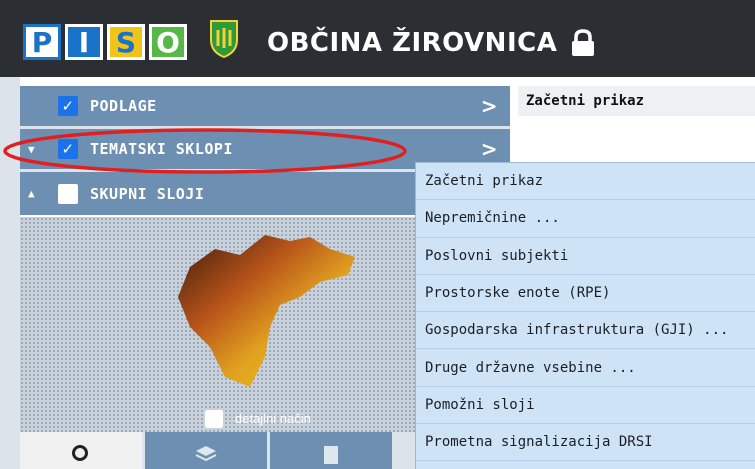  Describe the element at coordinates (68, 149) in the screenshot. I see `tematski-sklopi-checkbox` at that location.